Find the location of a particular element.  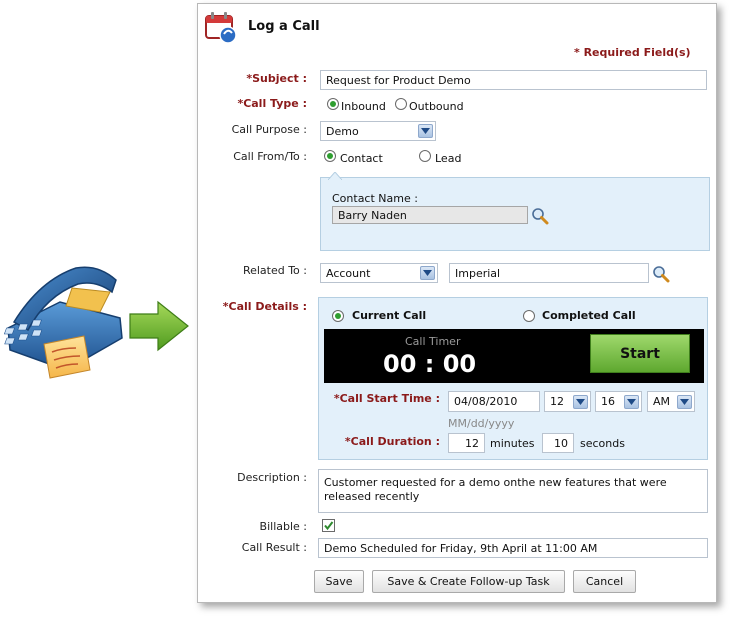

arrow-right-icon is located at coordinates (160, 326).